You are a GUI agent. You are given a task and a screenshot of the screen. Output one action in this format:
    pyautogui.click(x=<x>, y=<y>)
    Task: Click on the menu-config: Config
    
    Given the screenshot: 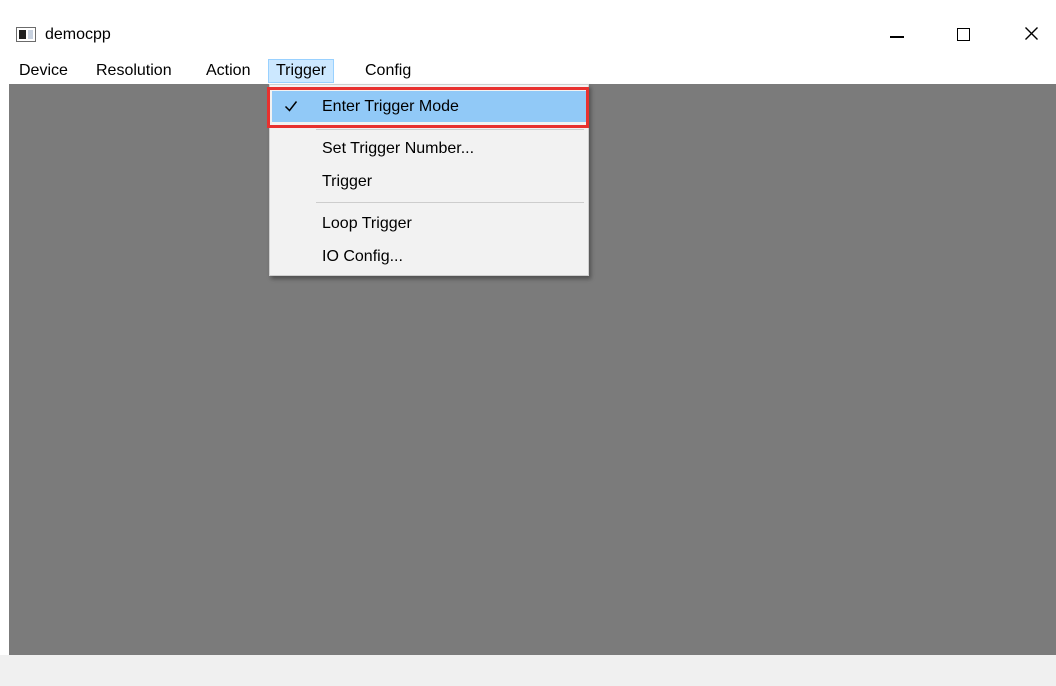 What is the action you would take?
    pyautogui.click(x=388, y=71)
    